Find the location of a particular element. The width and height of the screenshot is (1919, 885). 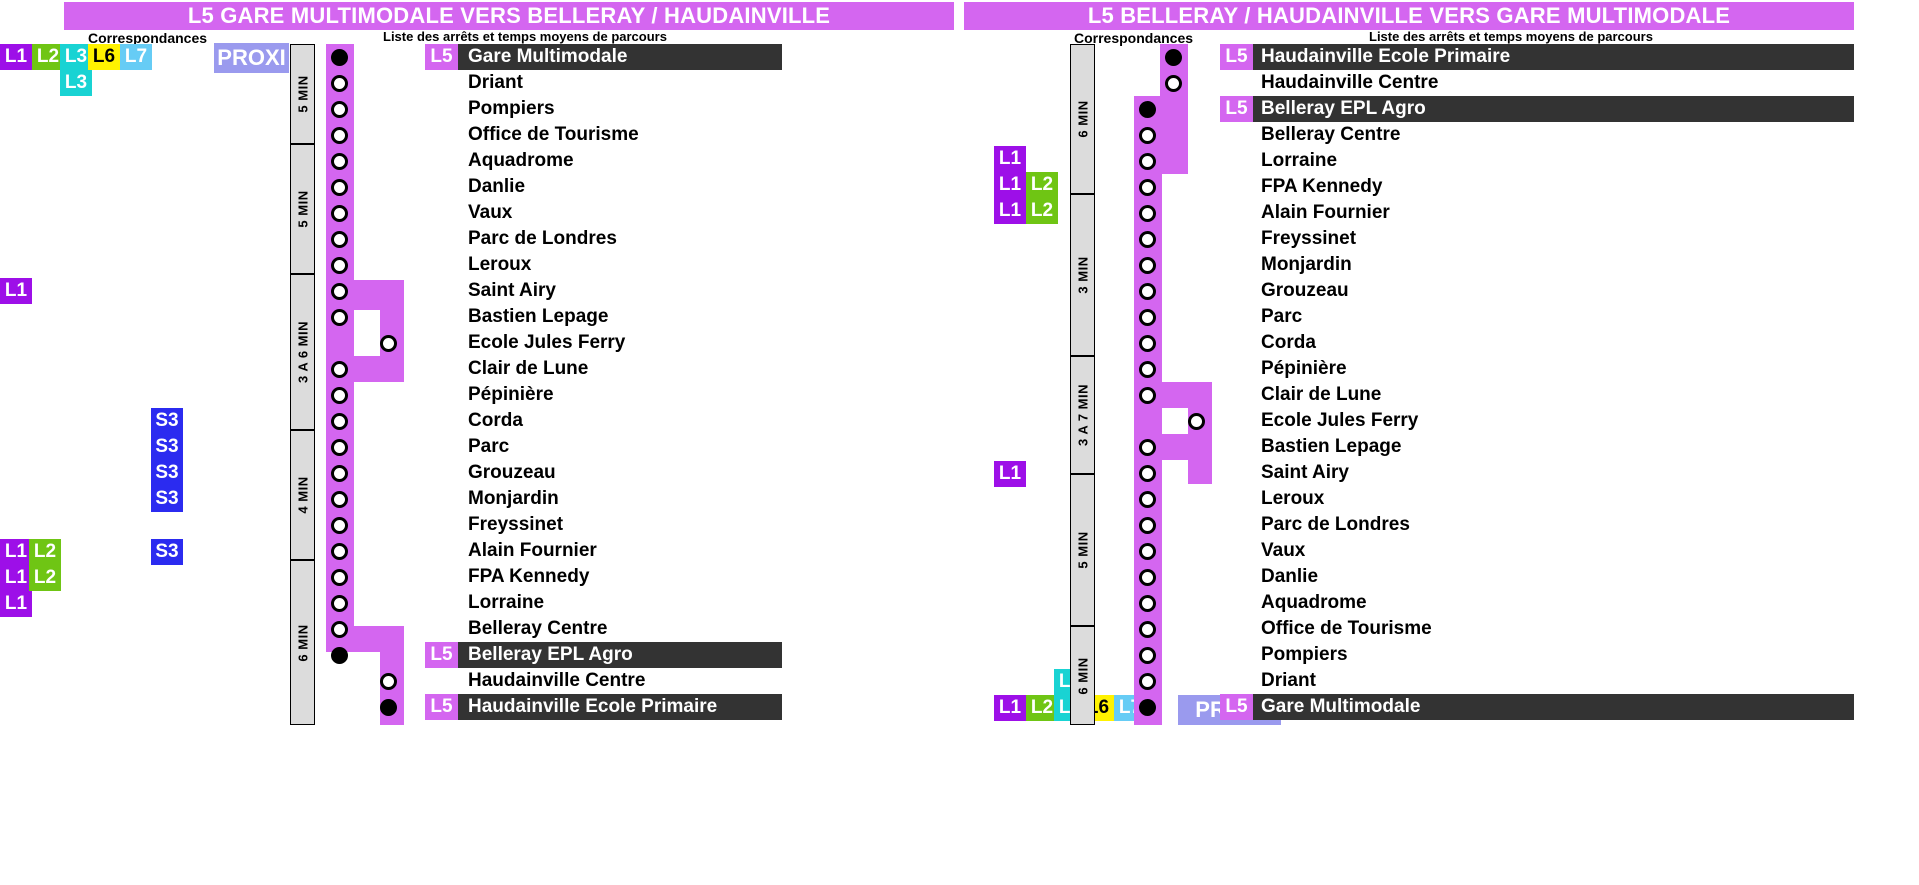

stop-label: Freyssinet is located at coordinates (516, 524).